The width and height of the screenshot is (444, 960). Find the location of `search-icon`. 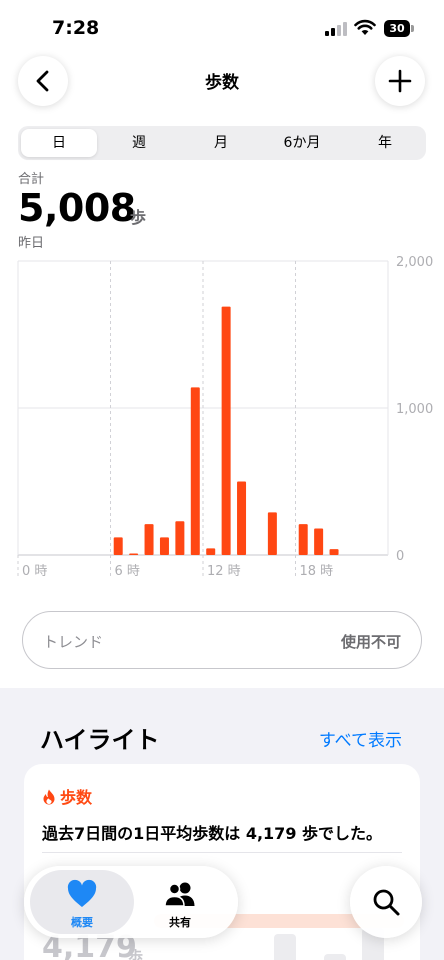

search-icon is located at coordinates (386, 902).